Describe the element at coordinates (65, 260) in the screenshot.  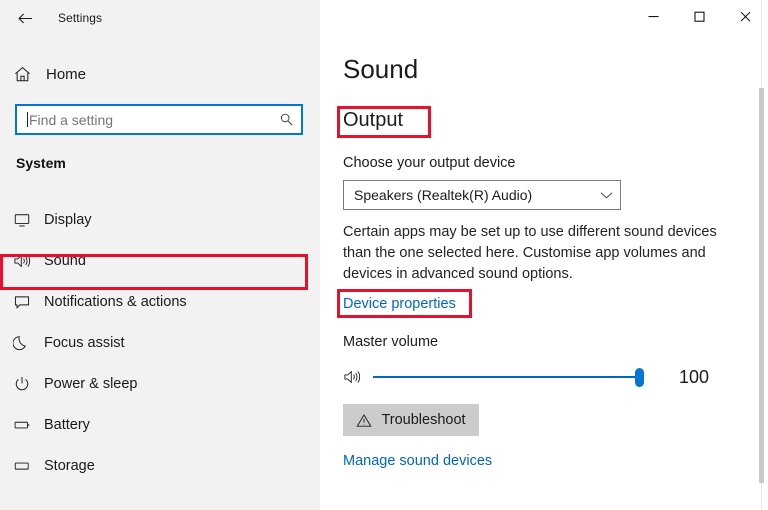
I see `sidebar-item-label: Sound` at that location.